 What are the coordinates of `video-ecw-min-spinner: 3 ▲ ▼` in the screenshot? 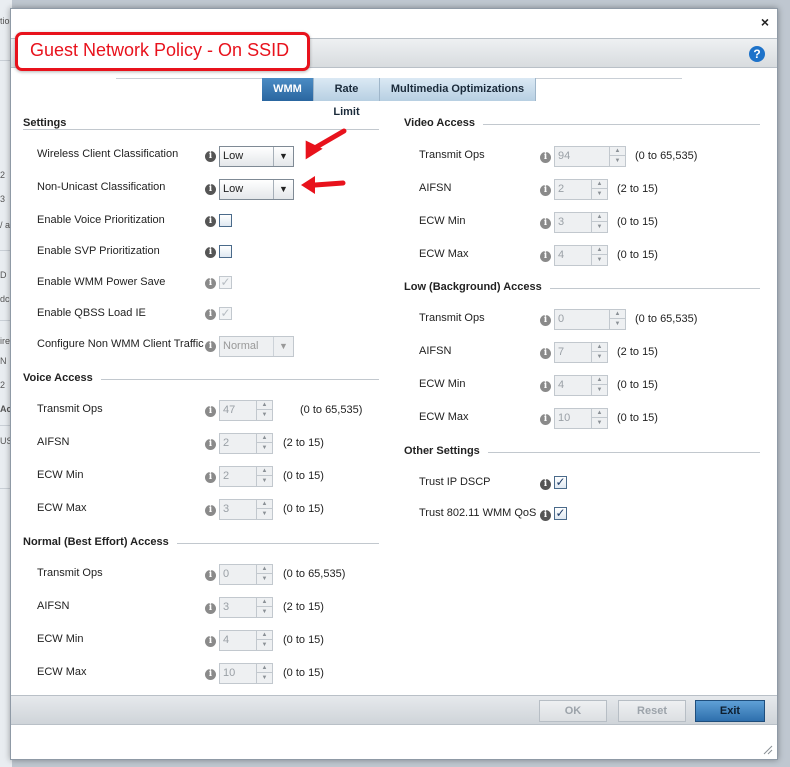 It's located at (581, 222).